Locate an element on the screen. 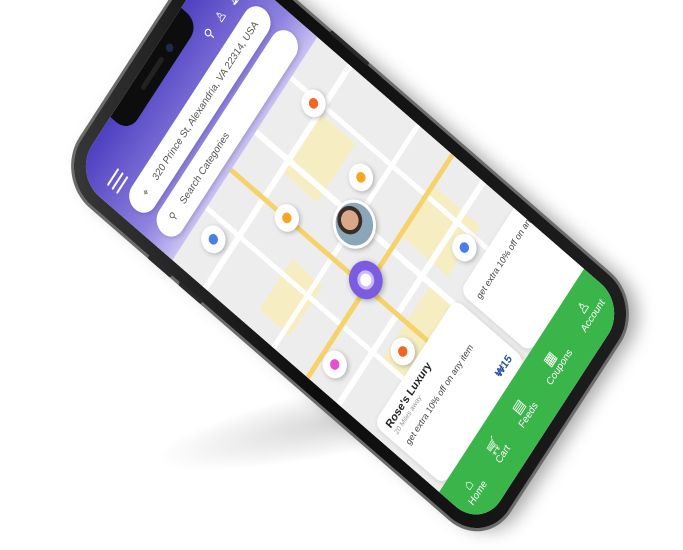 Image resolution: width=683 pixels, height=550 pixels. menu-icon is located at coordinates (118, 180).